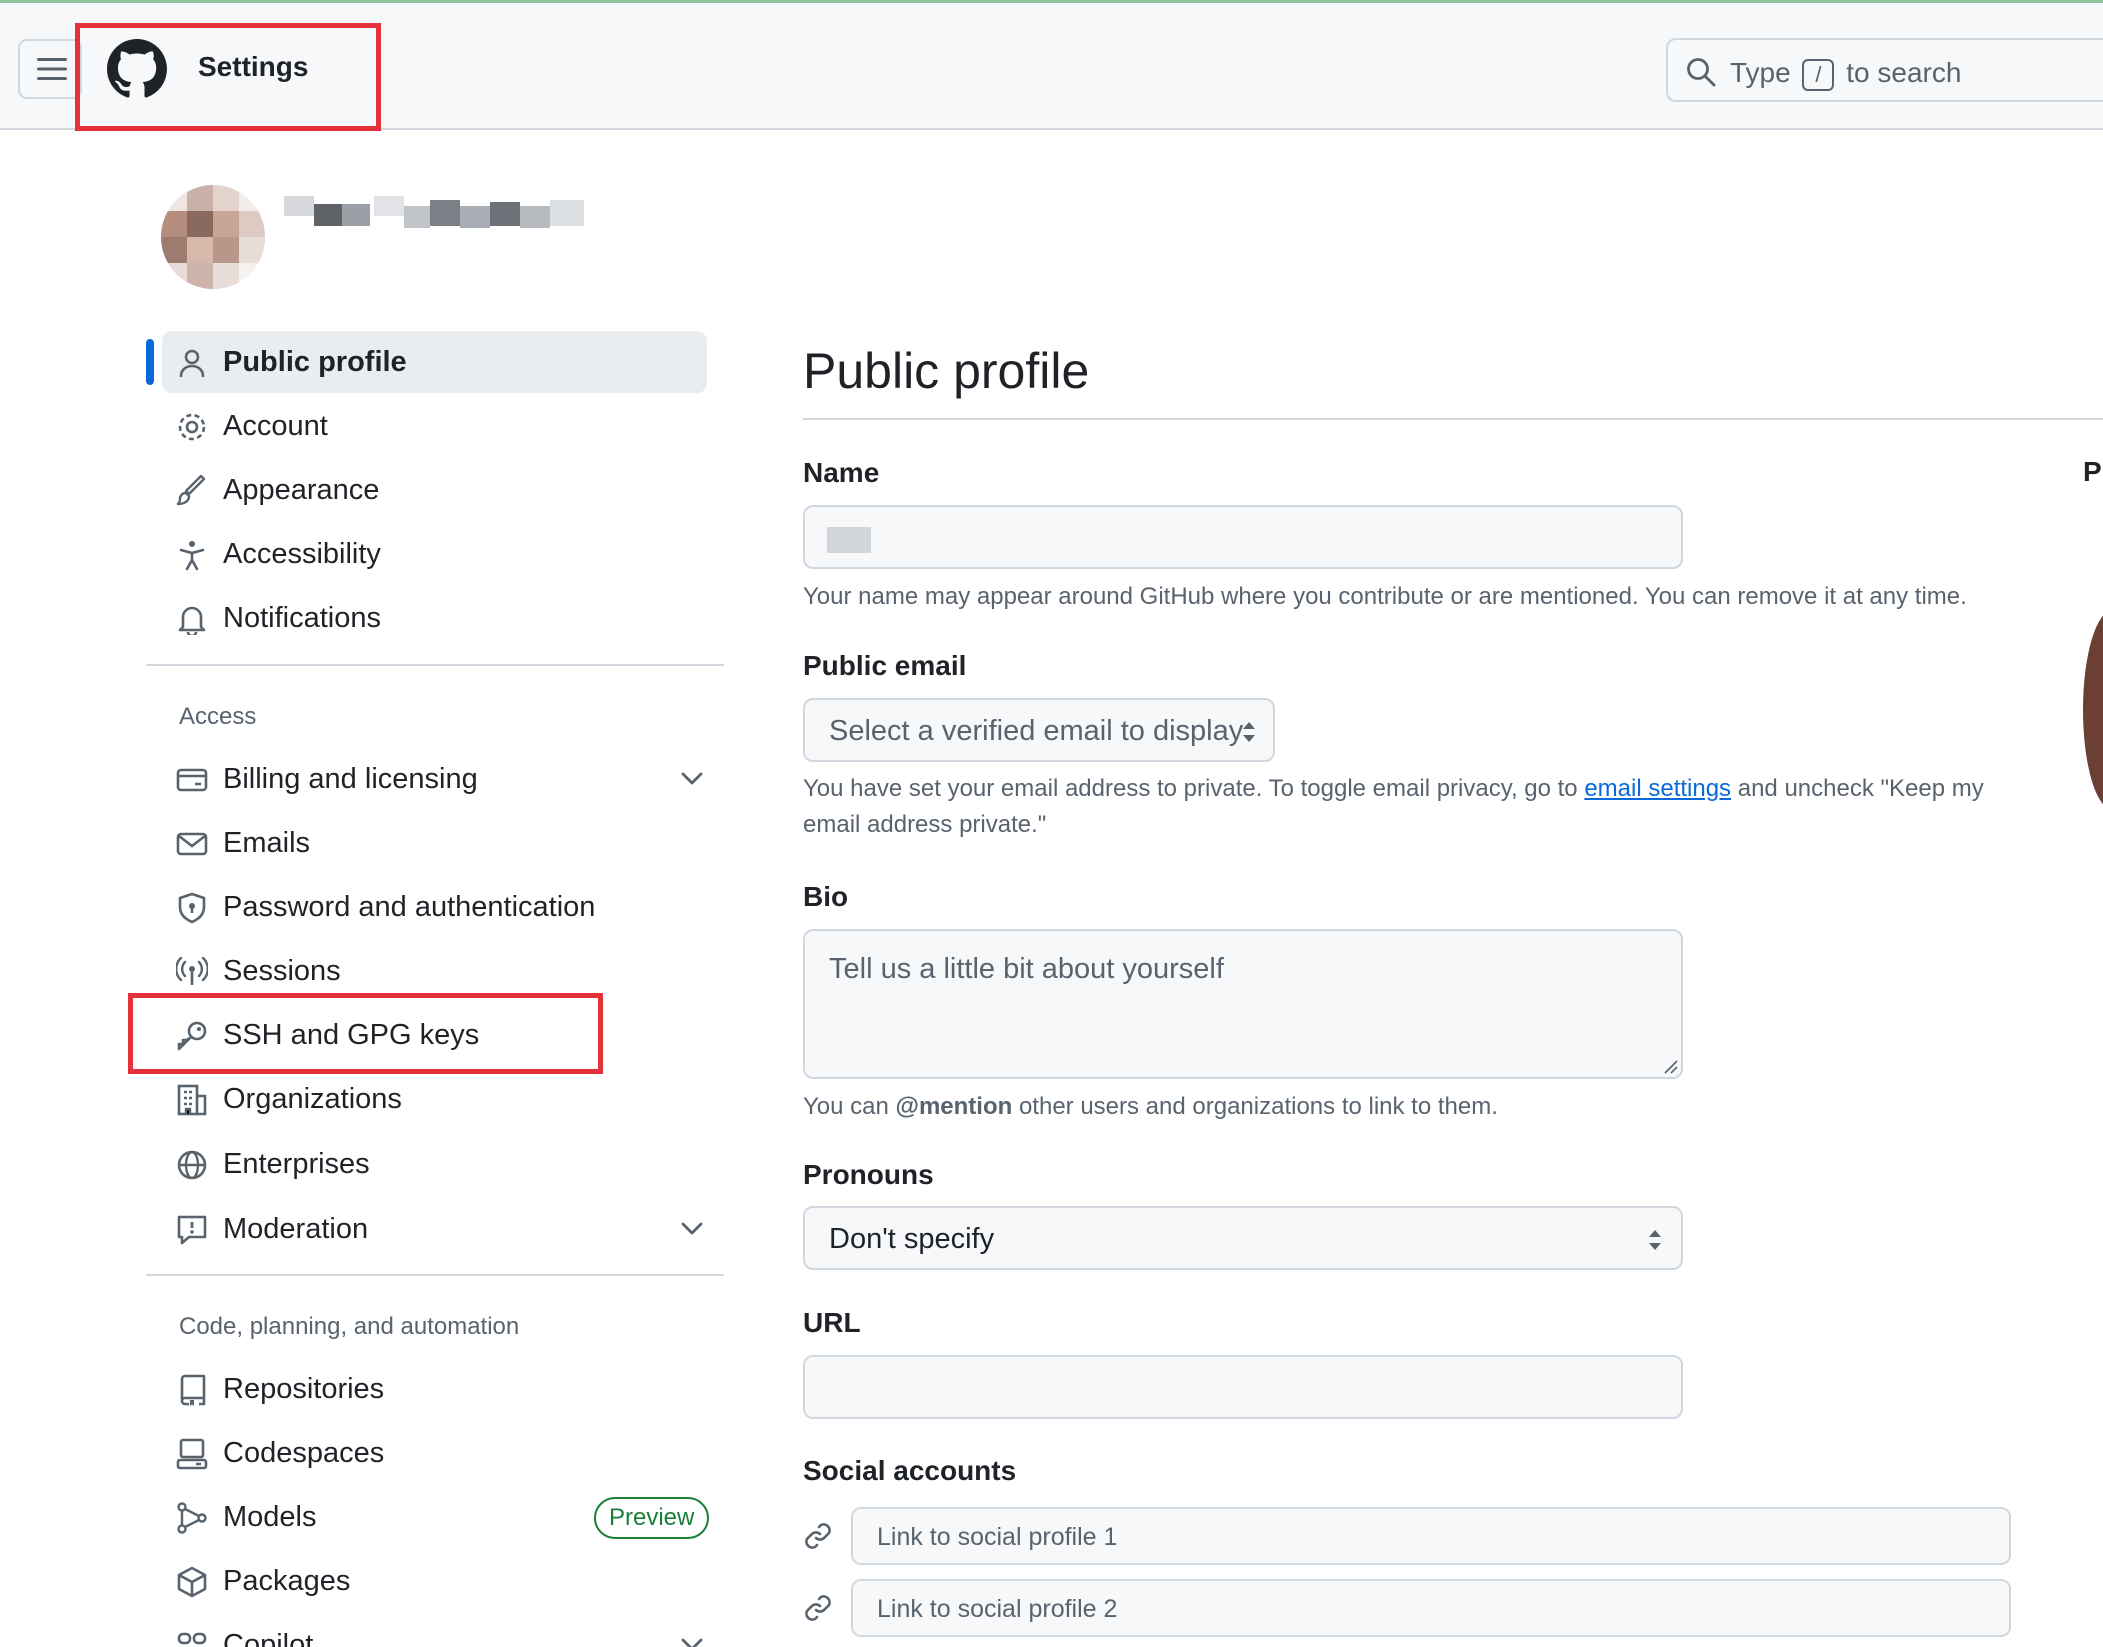 This screenshot has height=1647, width=2103. Describe the element at coordinates (365, 1033) in the screenshot. I see `ssh-keys-highlight-box` at that location.